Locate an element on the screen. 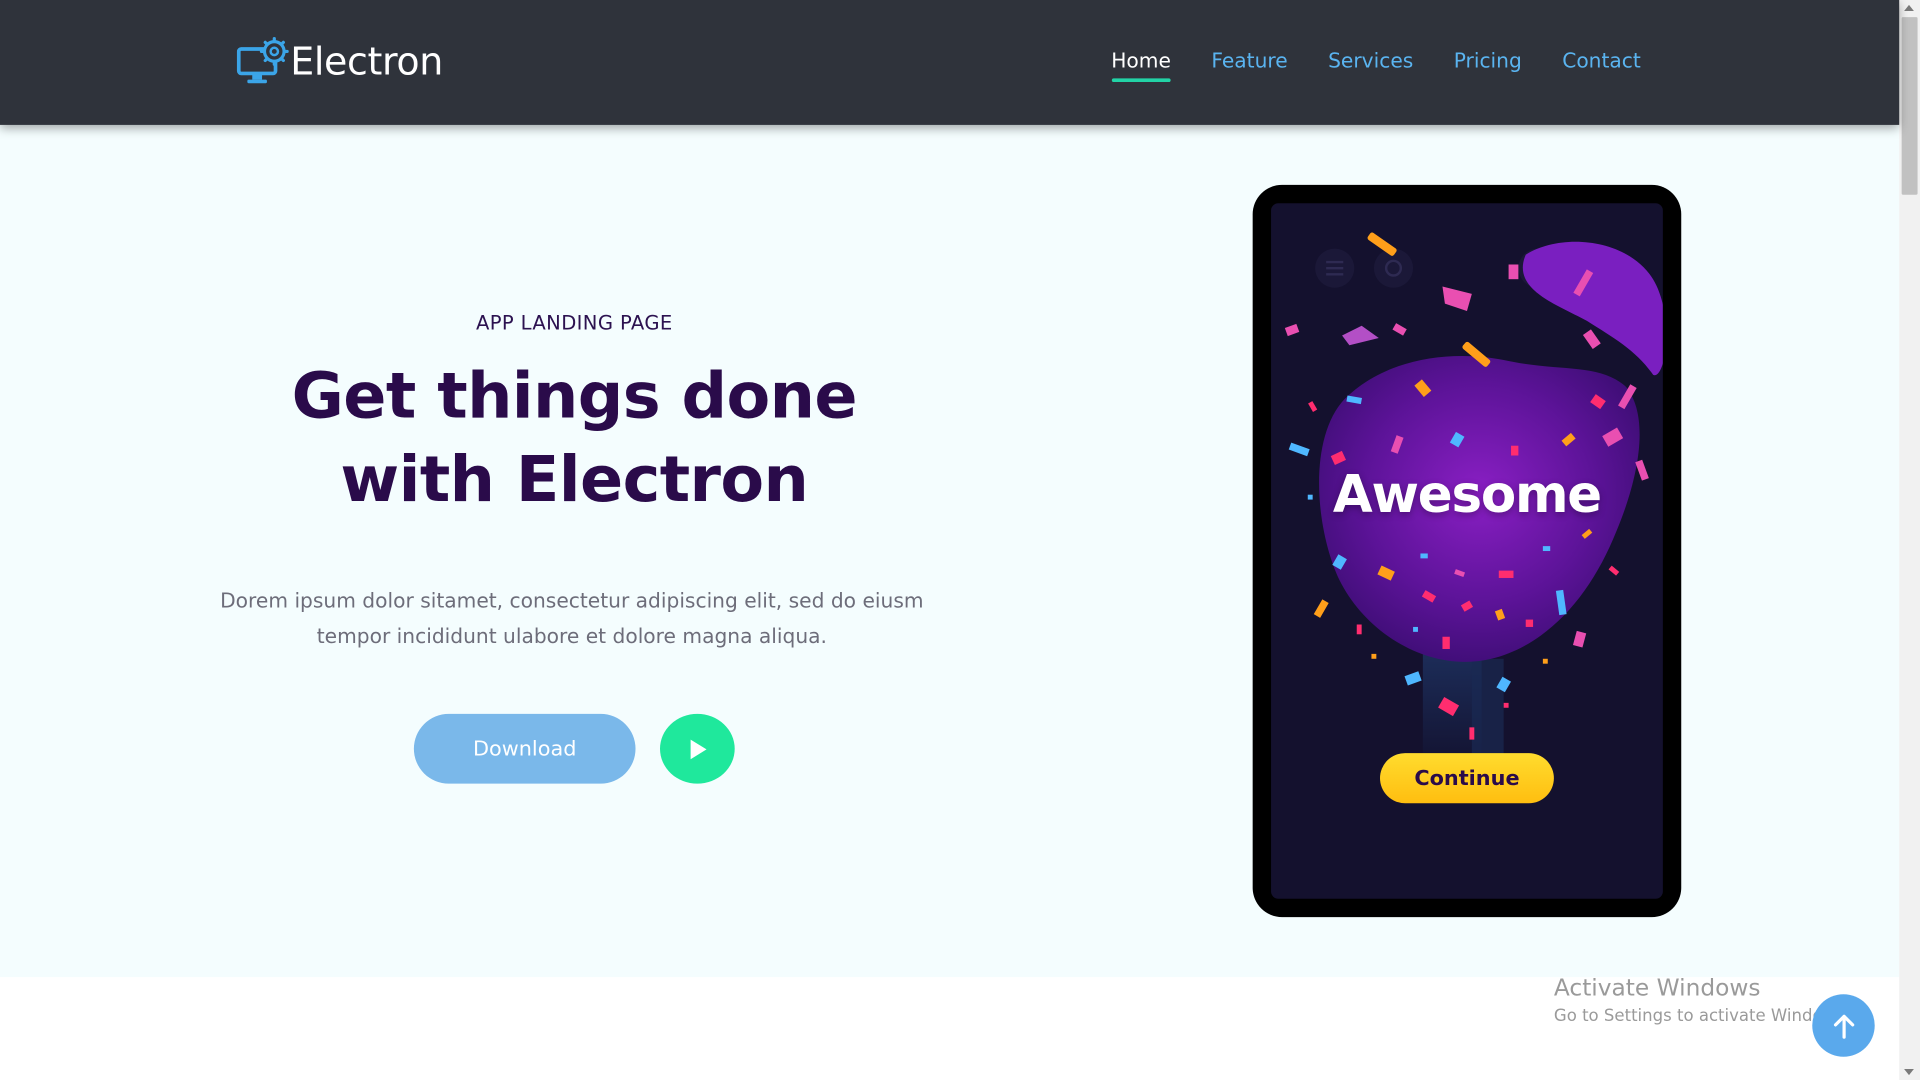 This screenshot has width=1920, height=1080. phone-screen: Awesome Continue is located at coordinates (1467, 551).